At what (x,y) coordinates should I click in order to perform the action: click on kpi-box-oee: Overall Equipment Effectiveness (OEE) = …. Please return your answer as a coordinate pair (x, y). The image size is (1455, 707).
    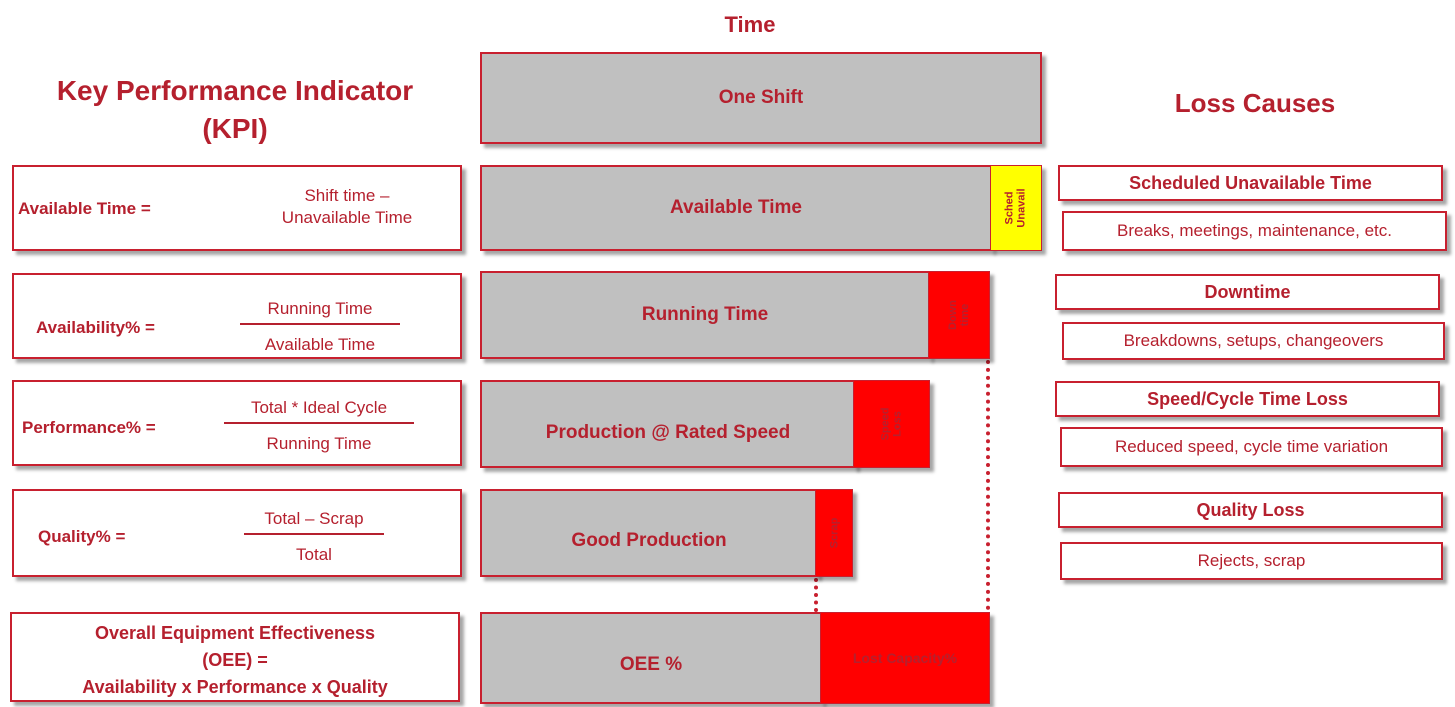
    Looking at the image, I should click on (235, 657).